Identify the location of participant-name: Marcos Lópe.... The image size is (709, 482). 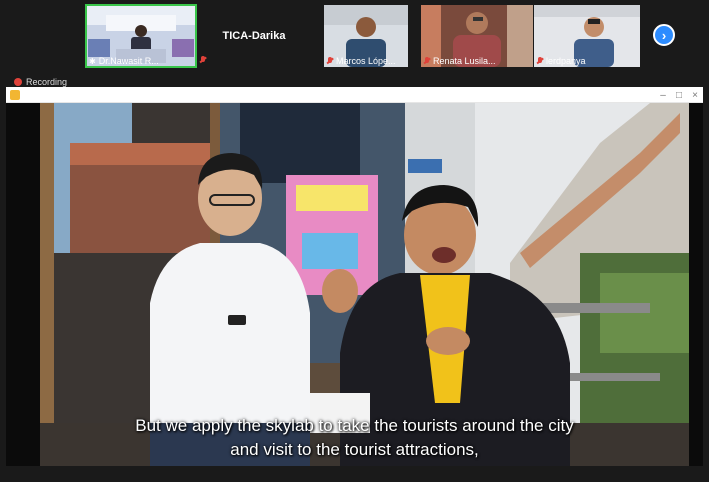
(361, 61).